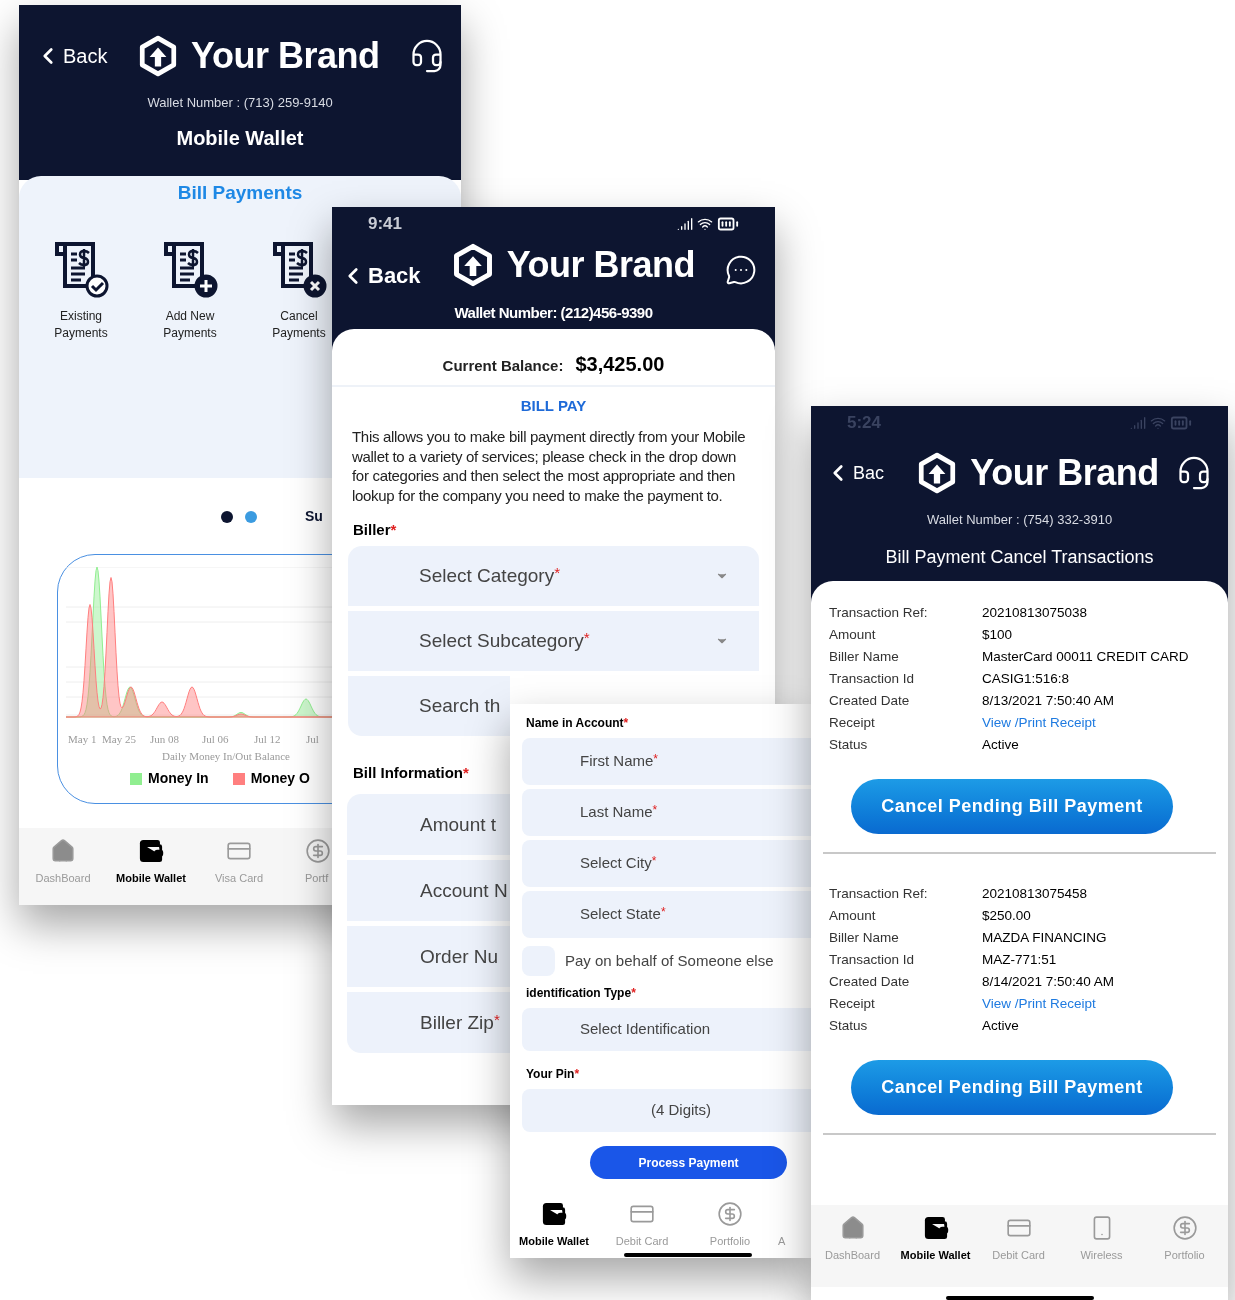 This screenshot has width=1235, height=1300. I want to click on input-field: First Name*, so click(666, 761).